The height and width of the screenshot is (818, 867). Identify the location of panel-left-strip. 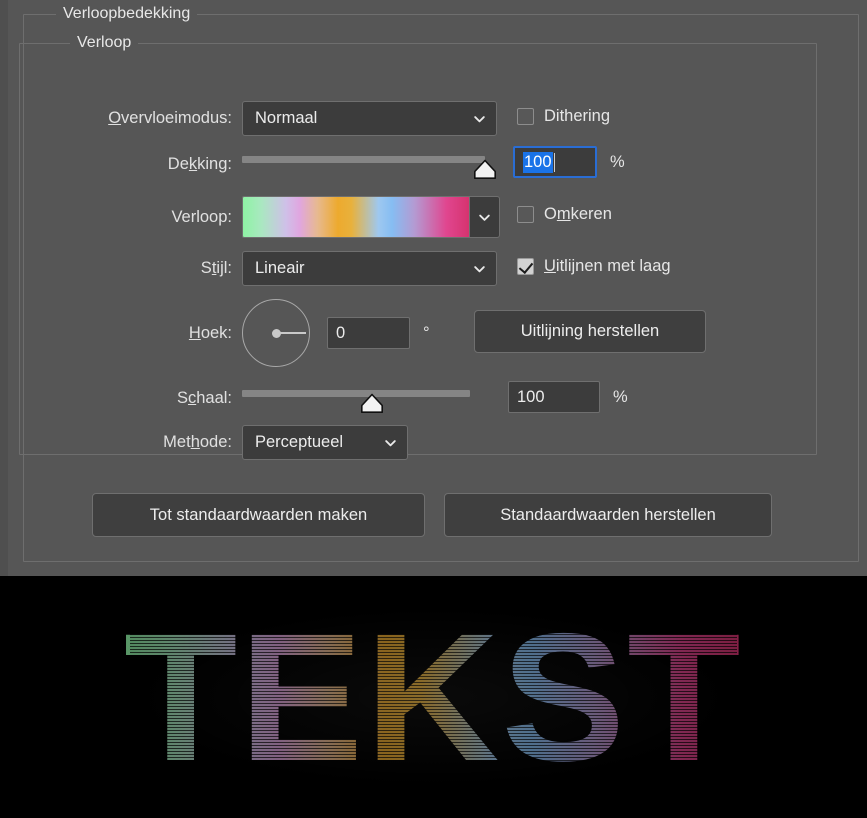
(4, 288).